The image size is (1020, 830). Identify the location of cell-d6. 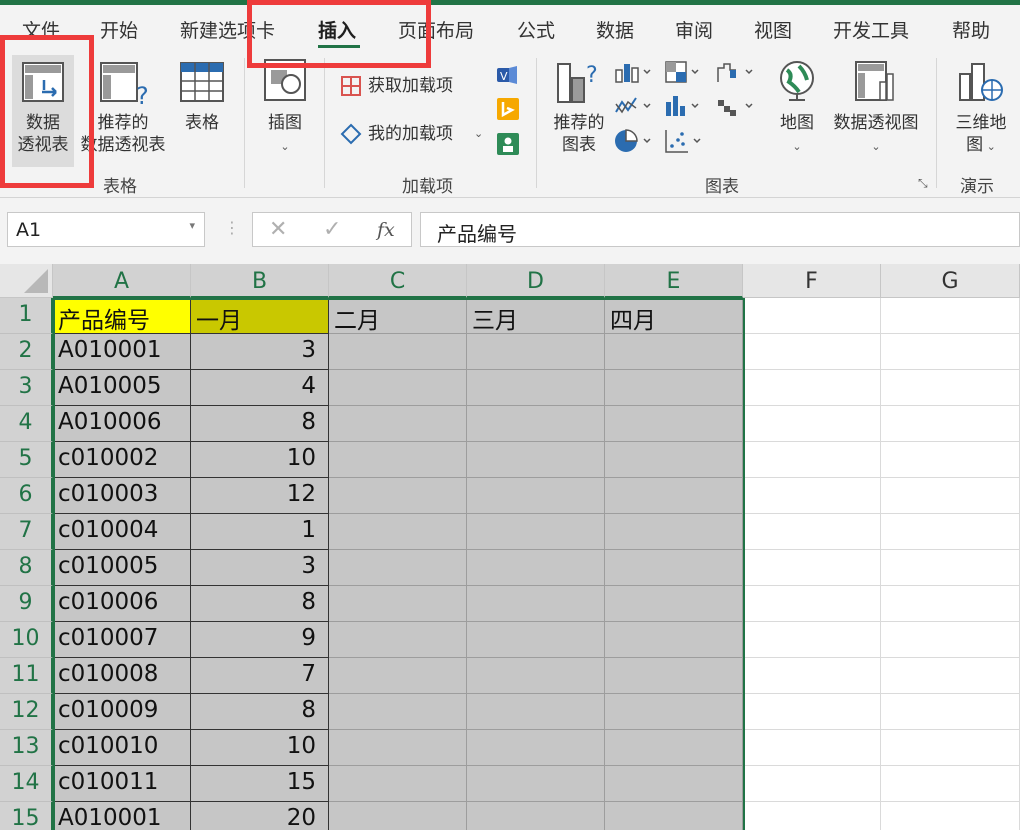
(536, 496).